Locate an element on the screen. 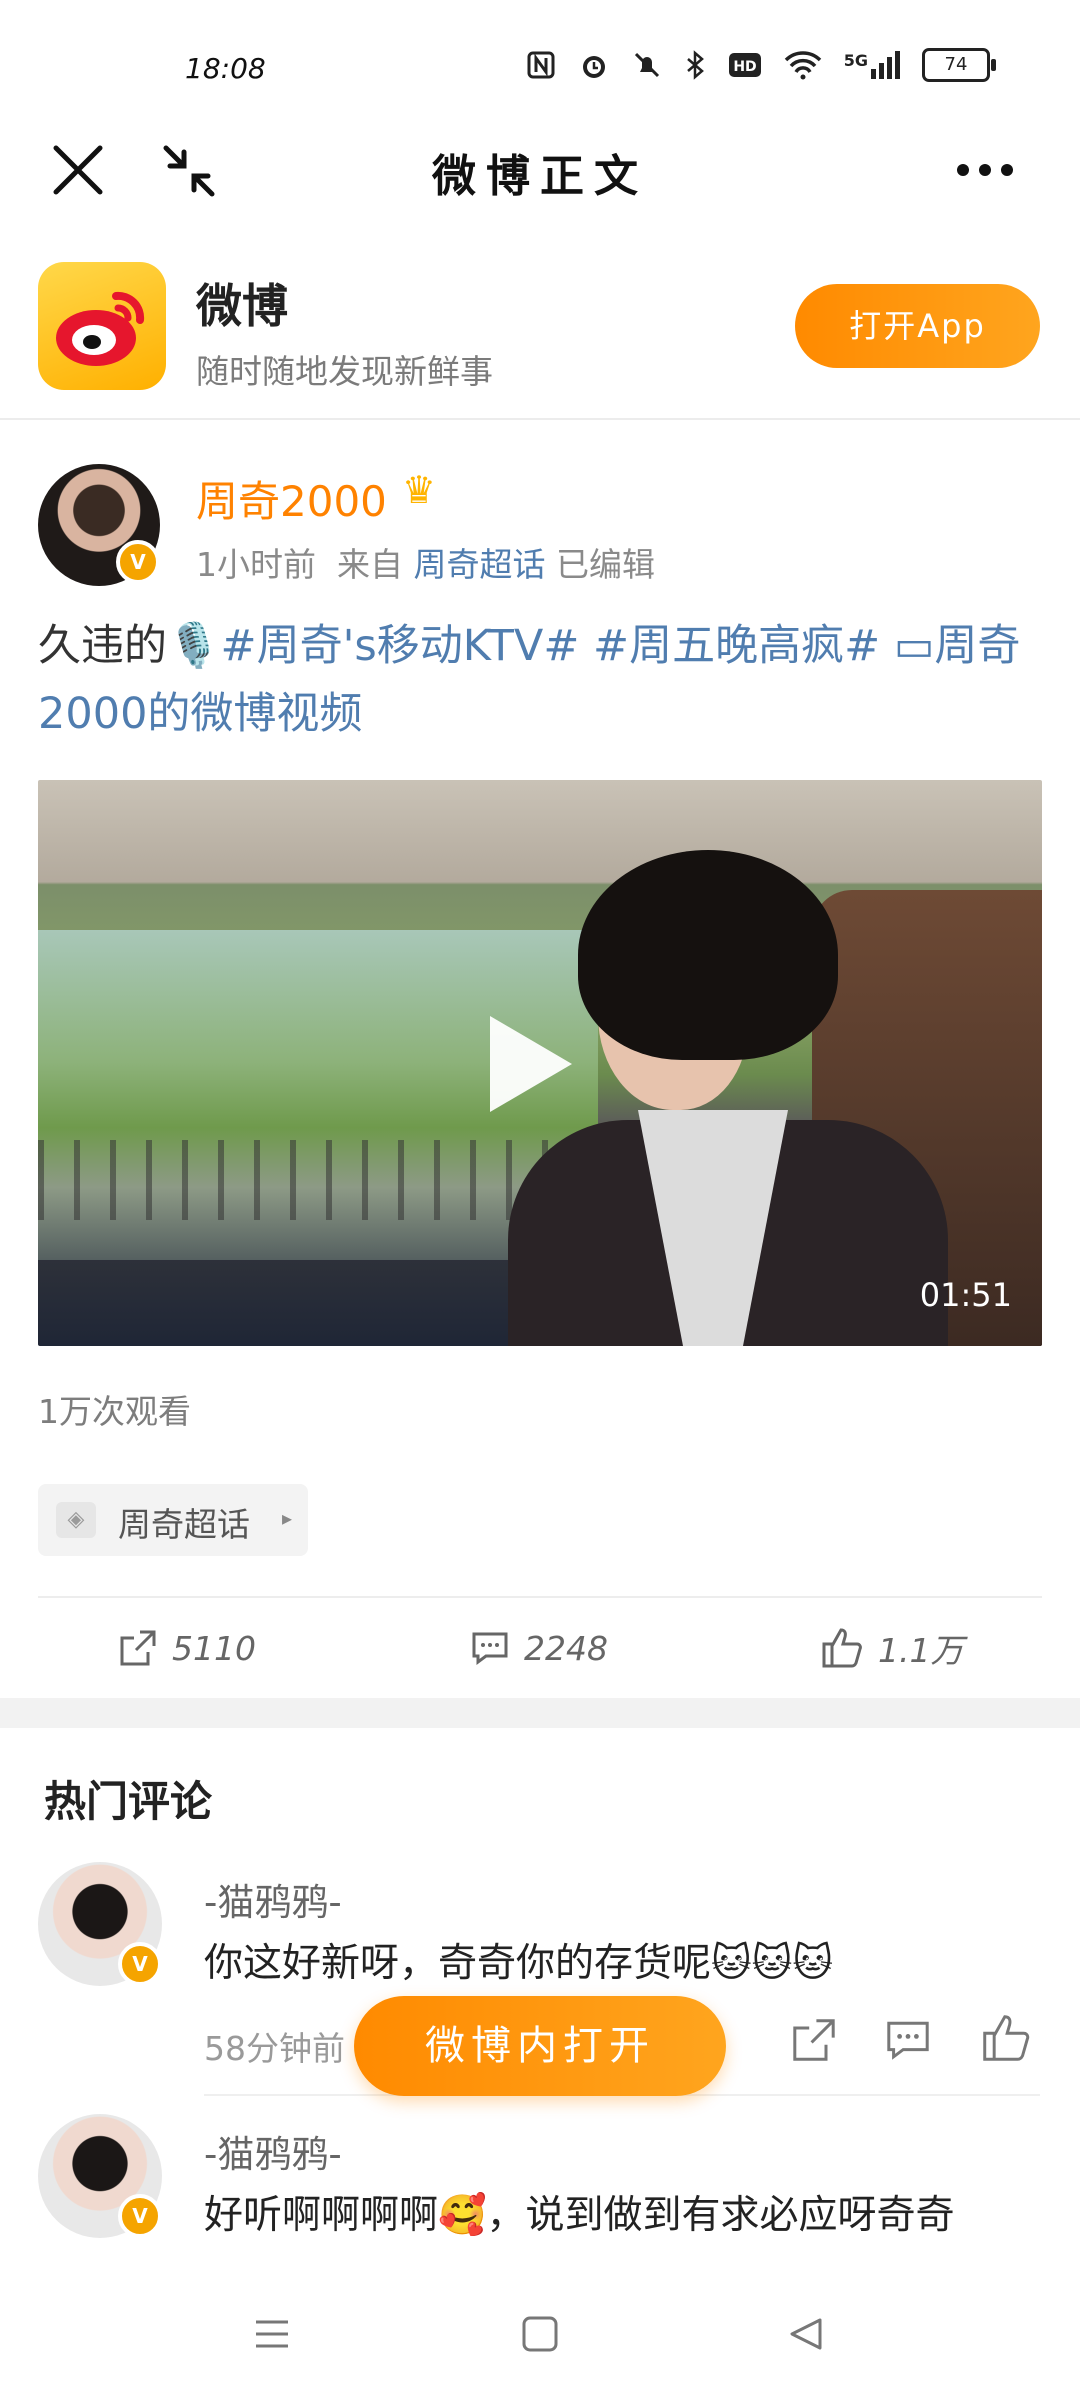  more-icon is located at coordinates (985, 170).